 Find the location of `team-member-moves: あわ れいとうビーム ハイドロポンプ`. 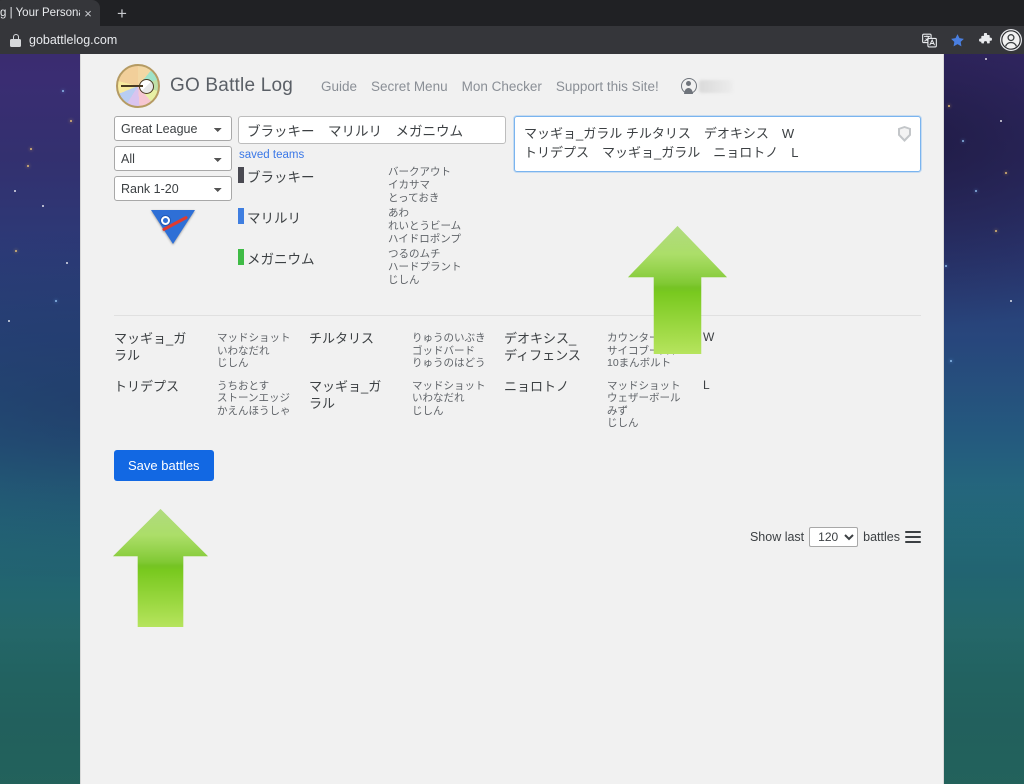

team-member-moves: あわ れいとうビーム ハイドロポンプ is located at coordinates (424, 226).